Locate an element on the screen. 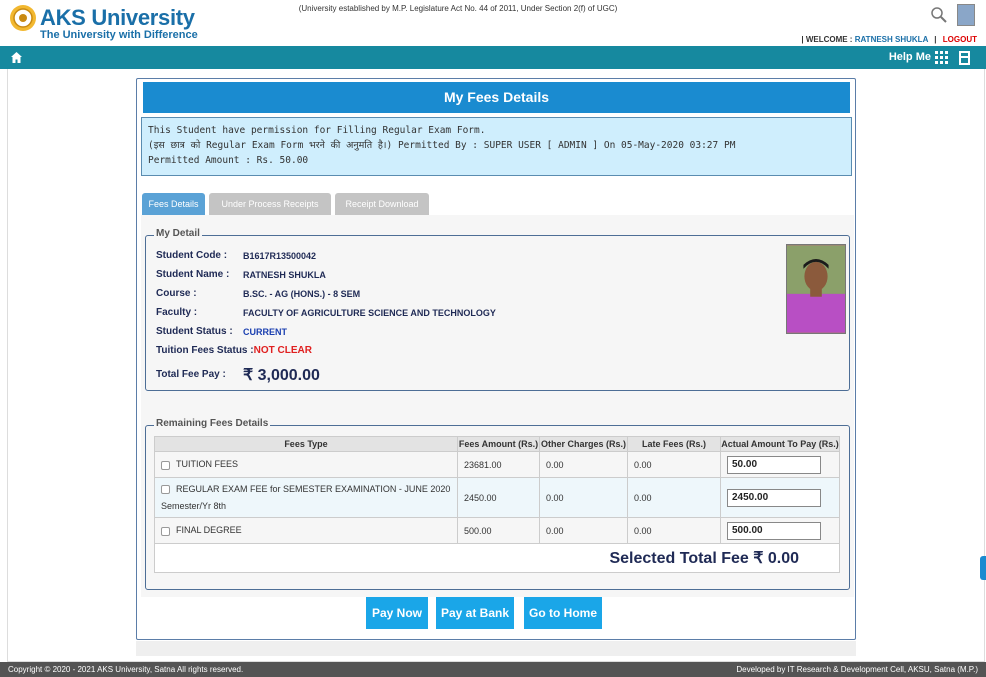  pay-at-bank-button: Pay at Bank is located at coordinates (475, 613).